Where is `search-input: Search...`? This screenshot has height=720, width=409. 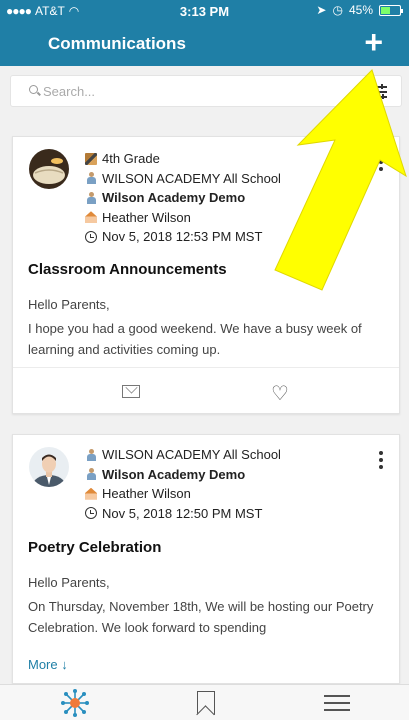 search-input: Search... is located at coordinates (69, 91).